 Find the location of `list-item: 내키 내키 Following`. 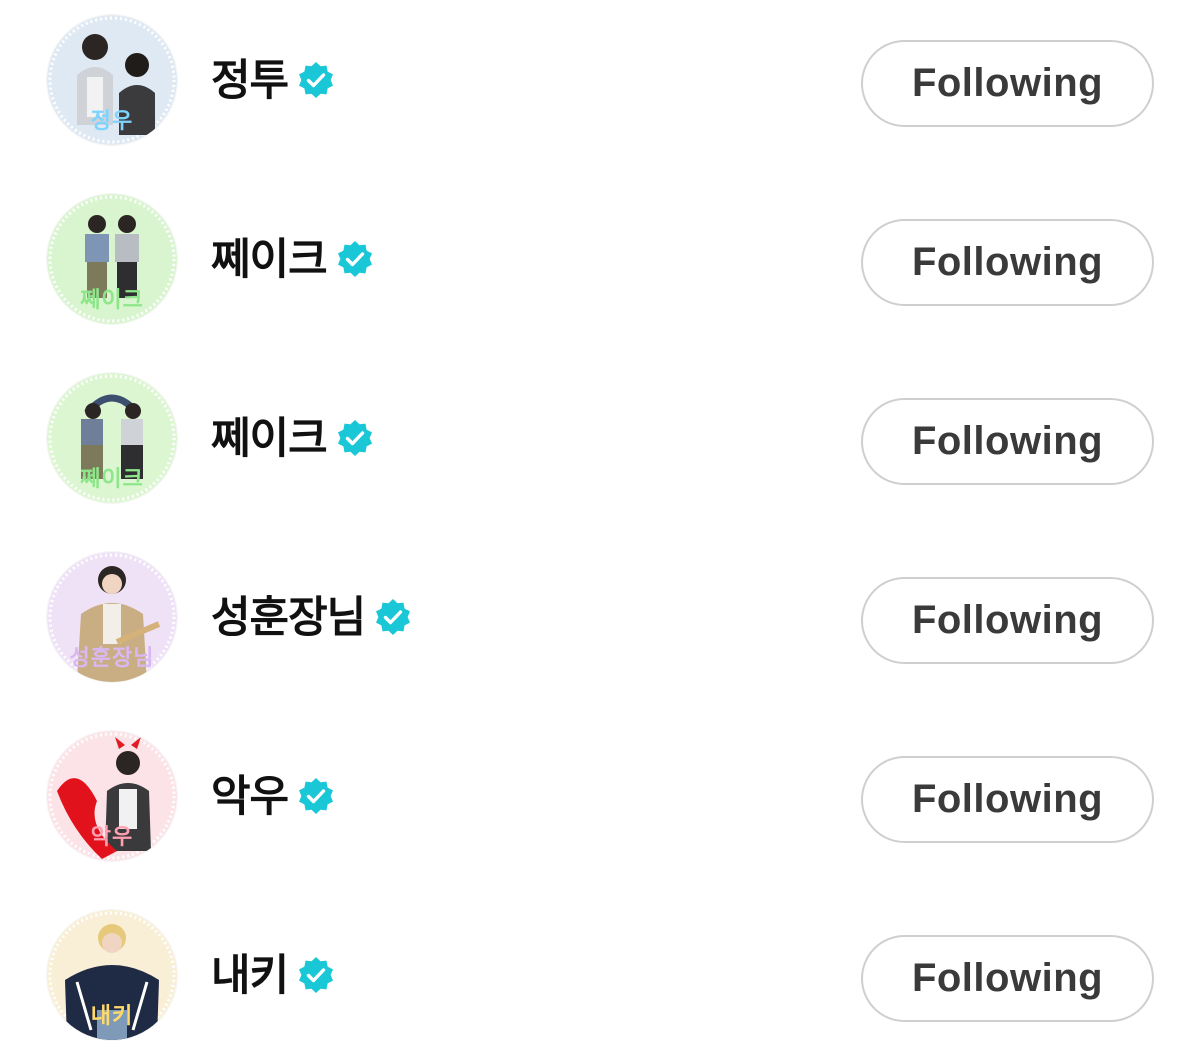

list-item: 내키 내키 Following is located at coordinates (600, 975).